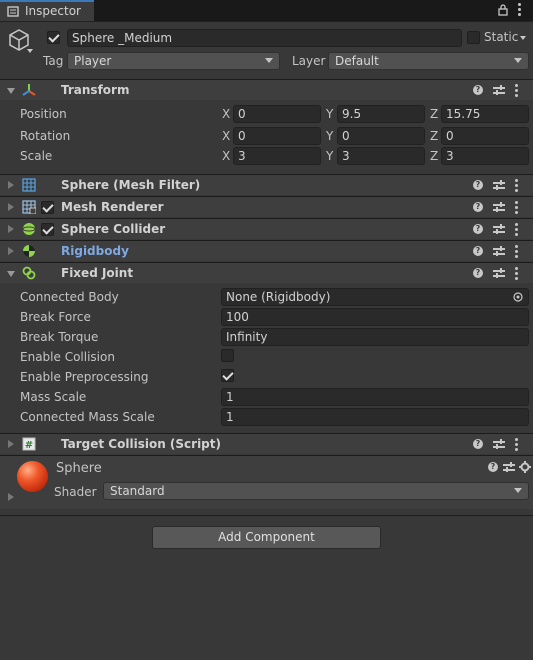 The image size is (533, 660). I want to click on tab-label: Inspector, so click(53, 11).